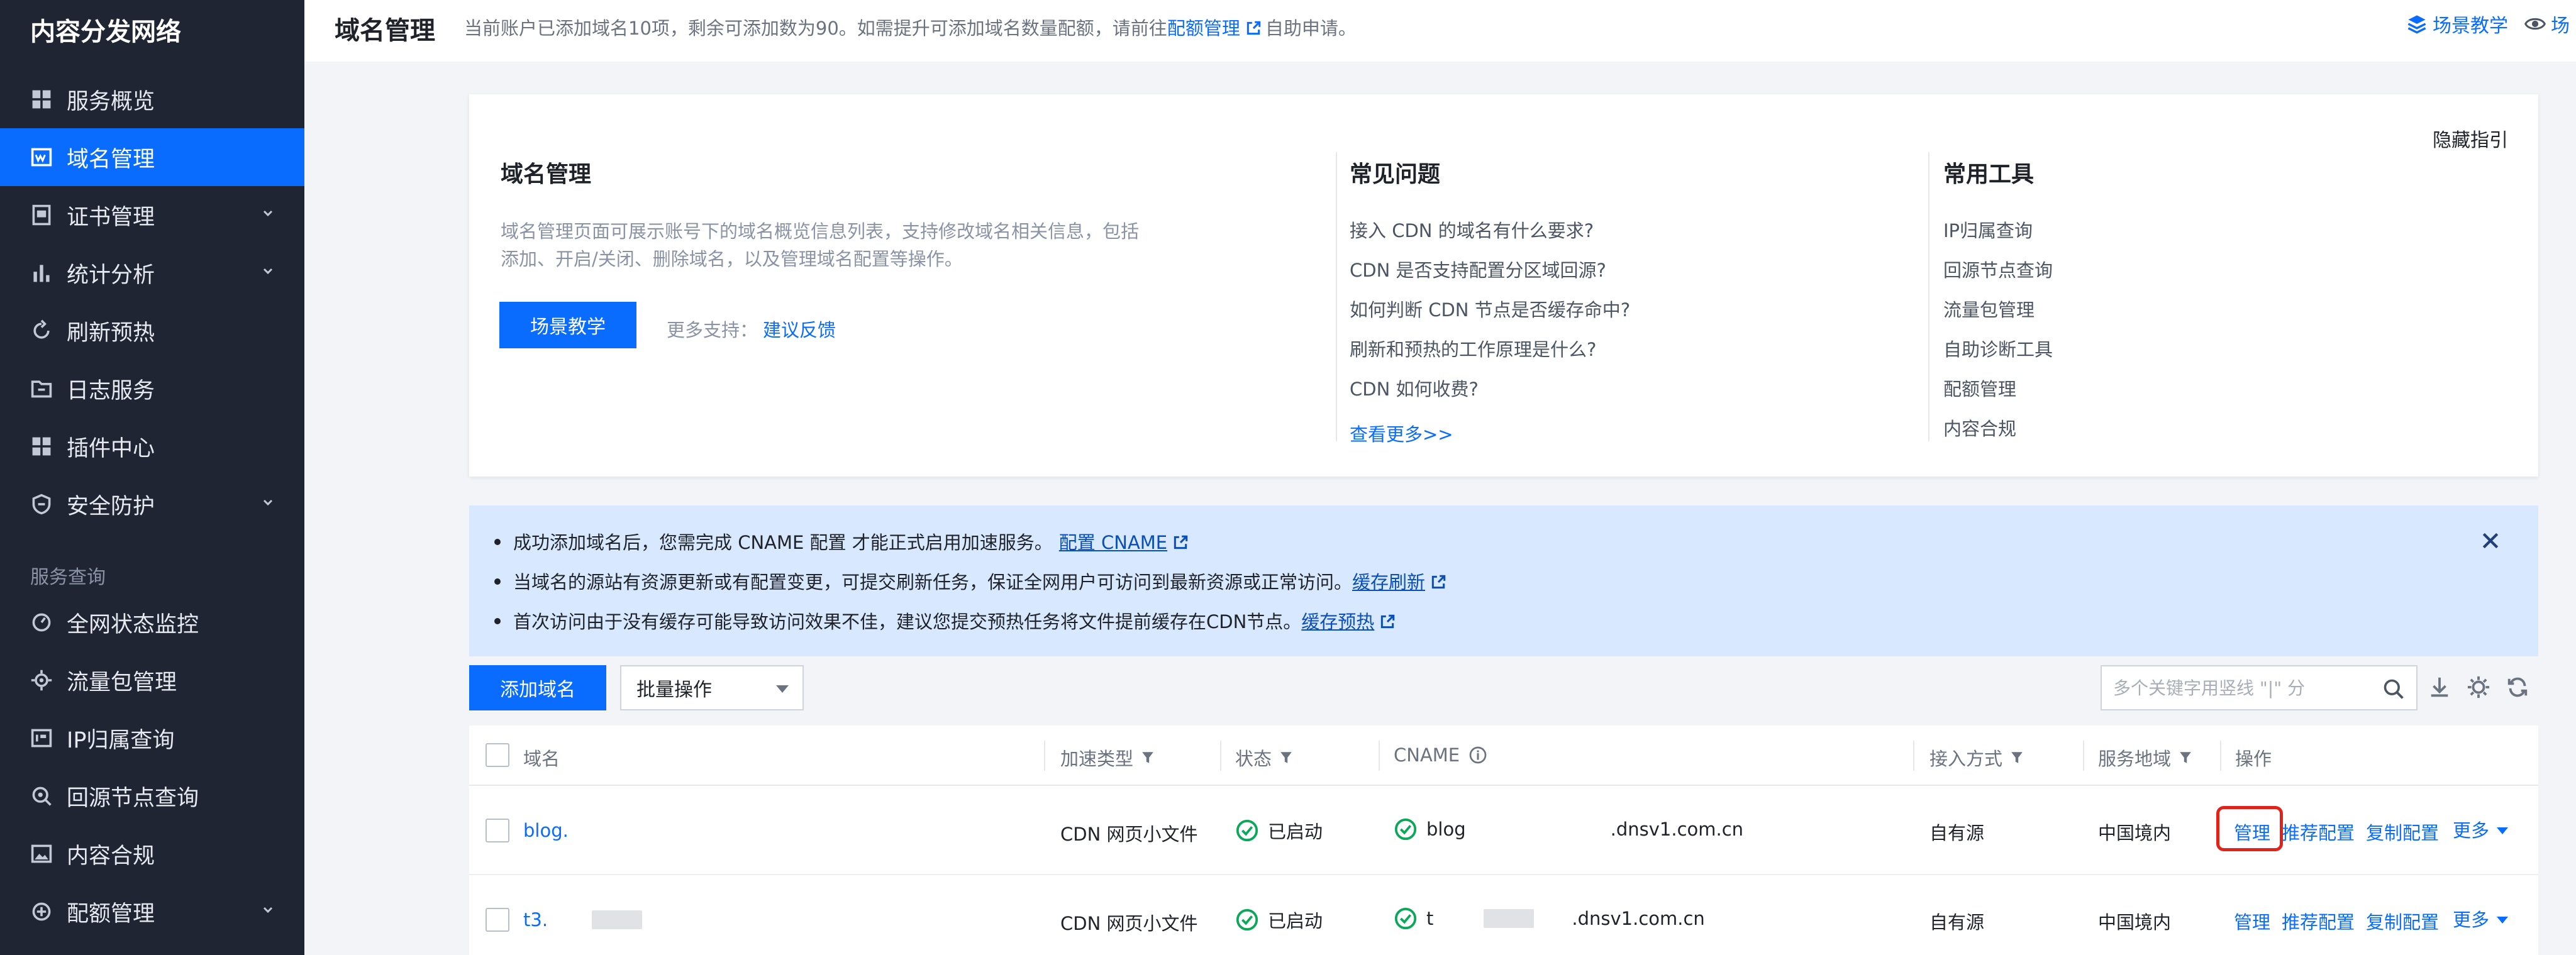 This screenshot has width=2576, height=955. I want to click on tool-item: 流量包管理, so click(1989, 308).